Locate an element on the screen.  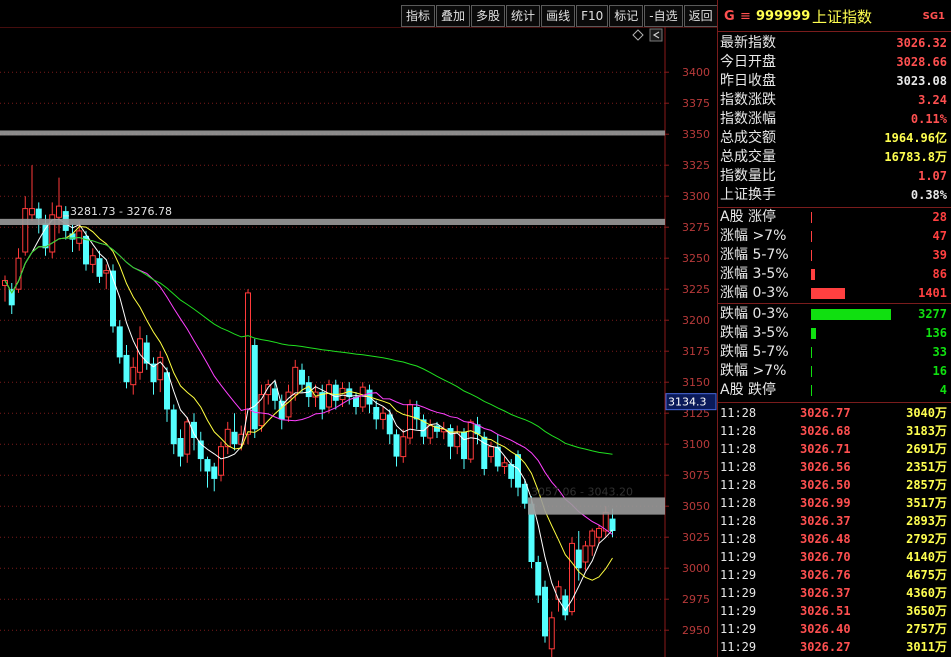
tick-volume: 3517万 is located at coordinates (926, 503).